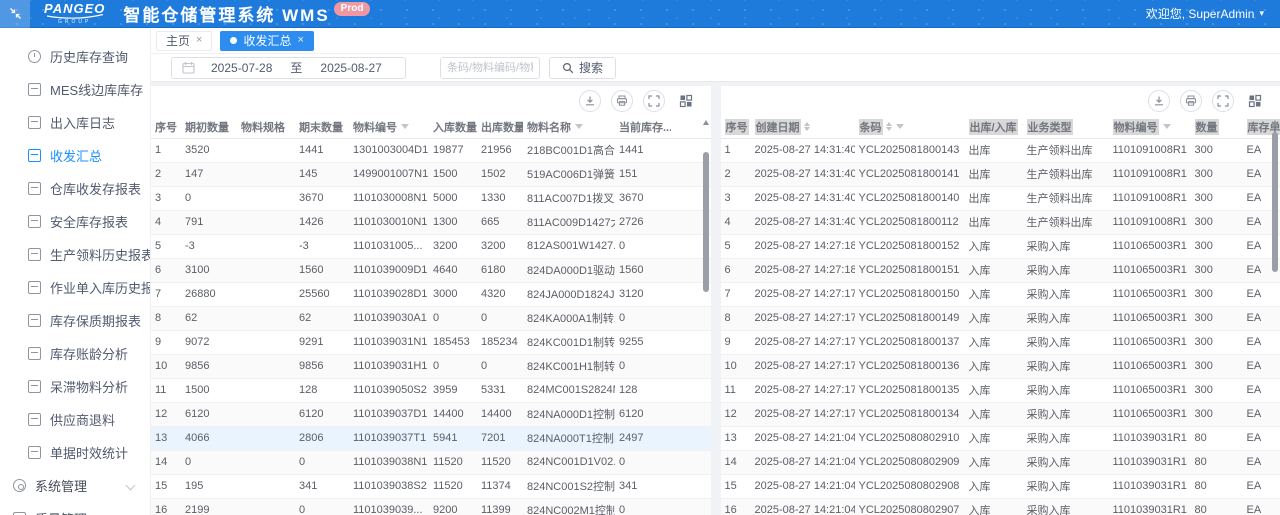 This screenshot has height=515, width=1280. What do you see at coordinates (75, 155) in the screenshot?
I see `sidebar-item-收发汇总: 收发汇总` at bounding box center [75, 155].